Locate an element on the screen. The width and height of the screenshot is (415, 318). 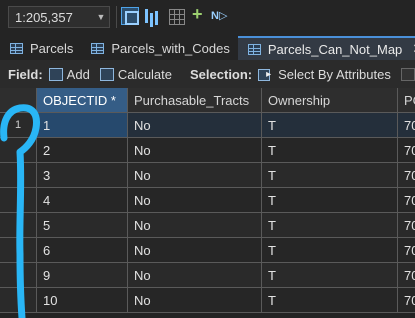
calculate-field-button: Calculate is located at coordinates (136, 74).